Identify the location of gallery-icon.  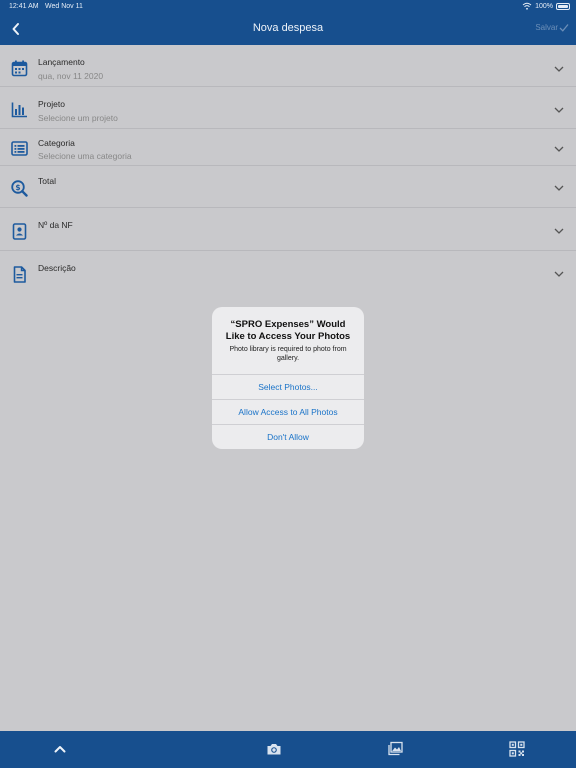
(395, 749).